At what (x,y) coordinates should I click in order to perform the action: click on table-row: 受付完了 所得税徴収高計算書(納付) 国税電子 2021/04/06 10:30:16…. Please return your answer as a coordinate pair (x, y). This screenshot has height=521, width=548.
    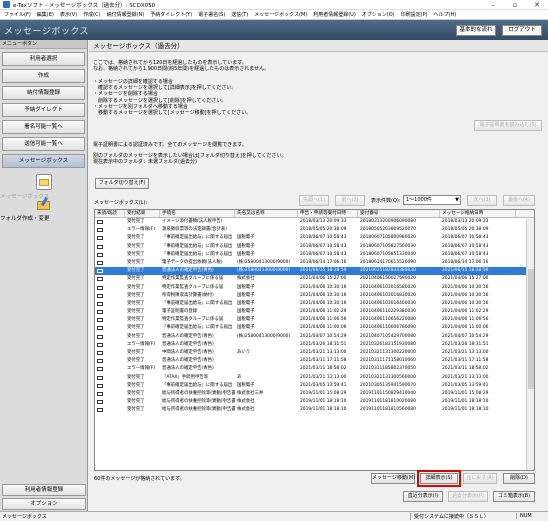
    Looking at the image, I should click on (314, 296).